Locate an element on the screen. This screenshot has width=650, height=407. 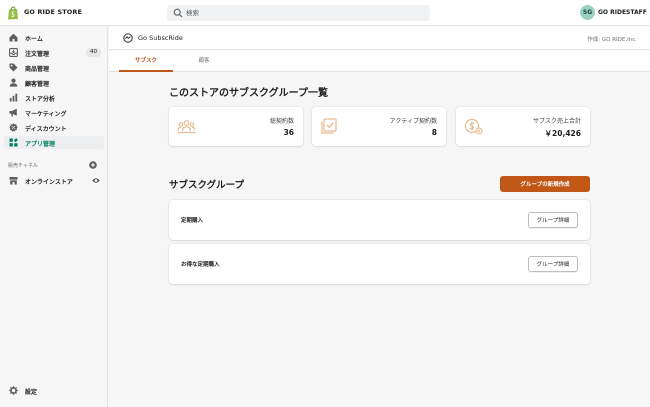
stat-card-active-contracts: アクティブ契約数 8 is located at coordinates (379, 126).